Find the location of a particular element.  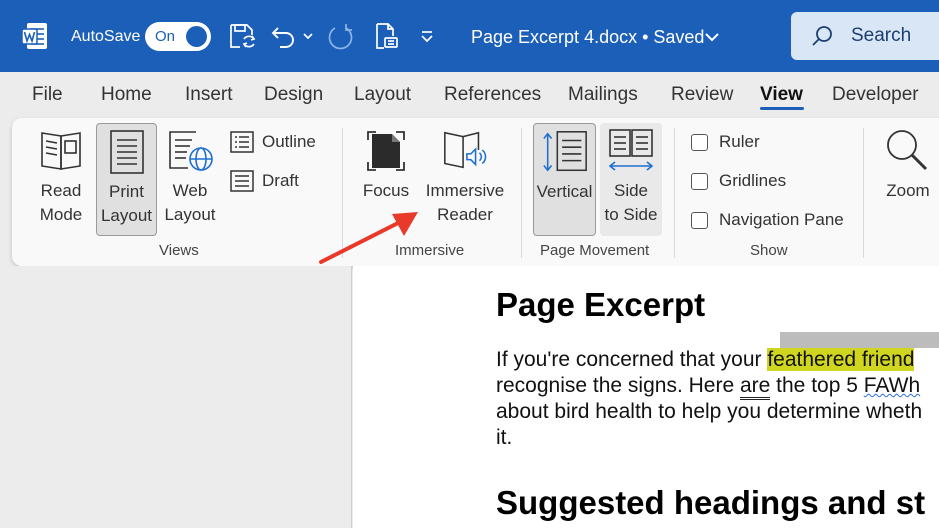

text-run: recognise the signs. Here is located at coordinates (618, 385).